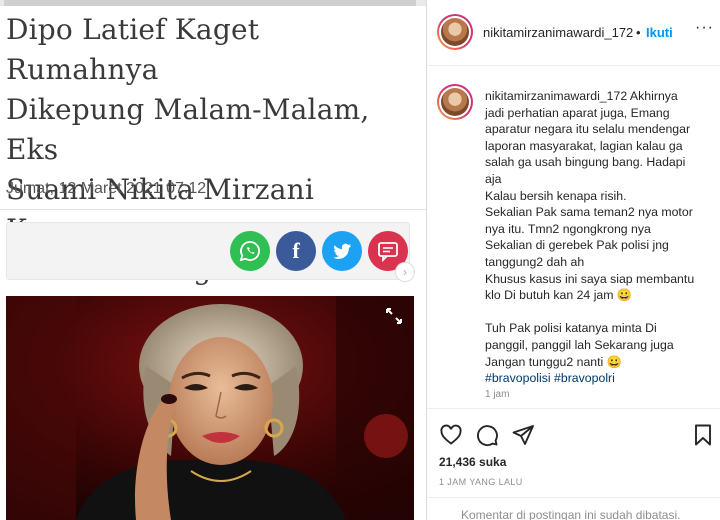 This screenshot has height=520, width=720. What do you see at coordinates (133, 49) in the screenshot?
I see `headline-line: Dipo Latief Kaget Rumahnya` at bounding box center [133, 49].